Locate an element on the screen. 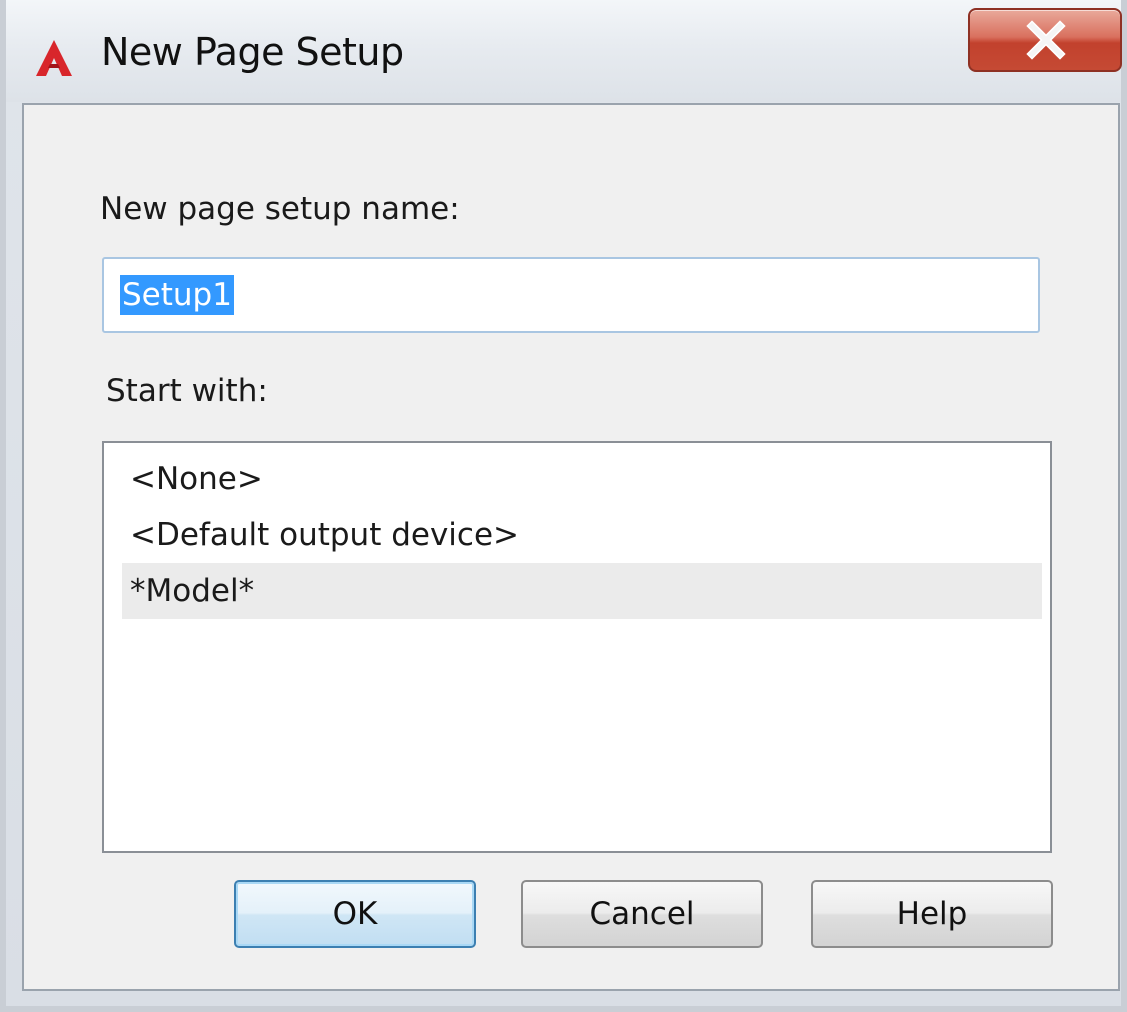 The height and width of the screenshot is (1012, 1127). page-setup-name-label: New page setup name: is located at coordinates (280, 209).